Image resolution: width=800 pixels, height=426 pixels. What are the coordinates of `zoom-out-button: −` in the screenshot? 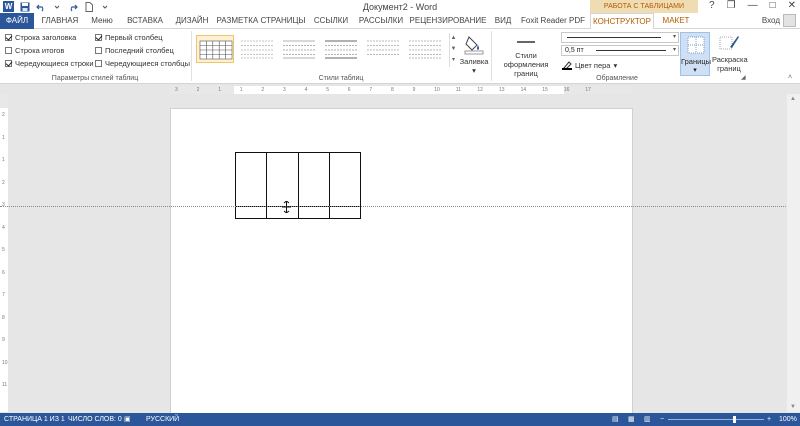 It's located at (662, 419).